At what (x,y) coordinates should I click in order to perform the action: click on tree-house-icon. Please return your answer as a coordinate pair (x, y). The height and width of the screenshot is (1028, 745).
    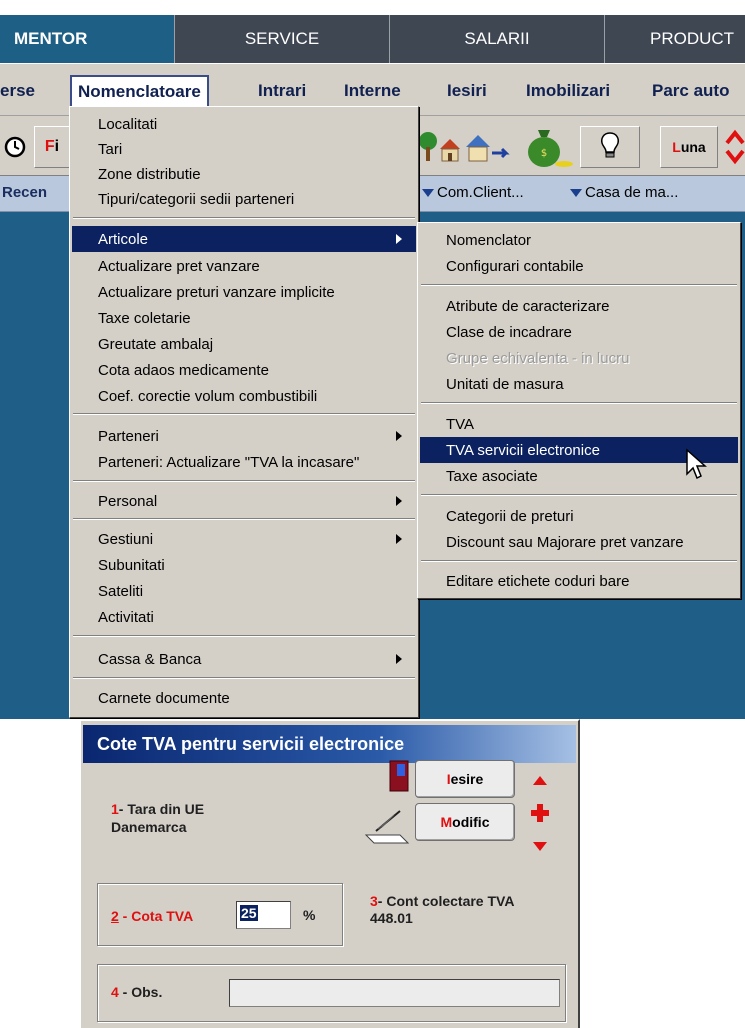
    Looking at the image, I should click on (440, 147).